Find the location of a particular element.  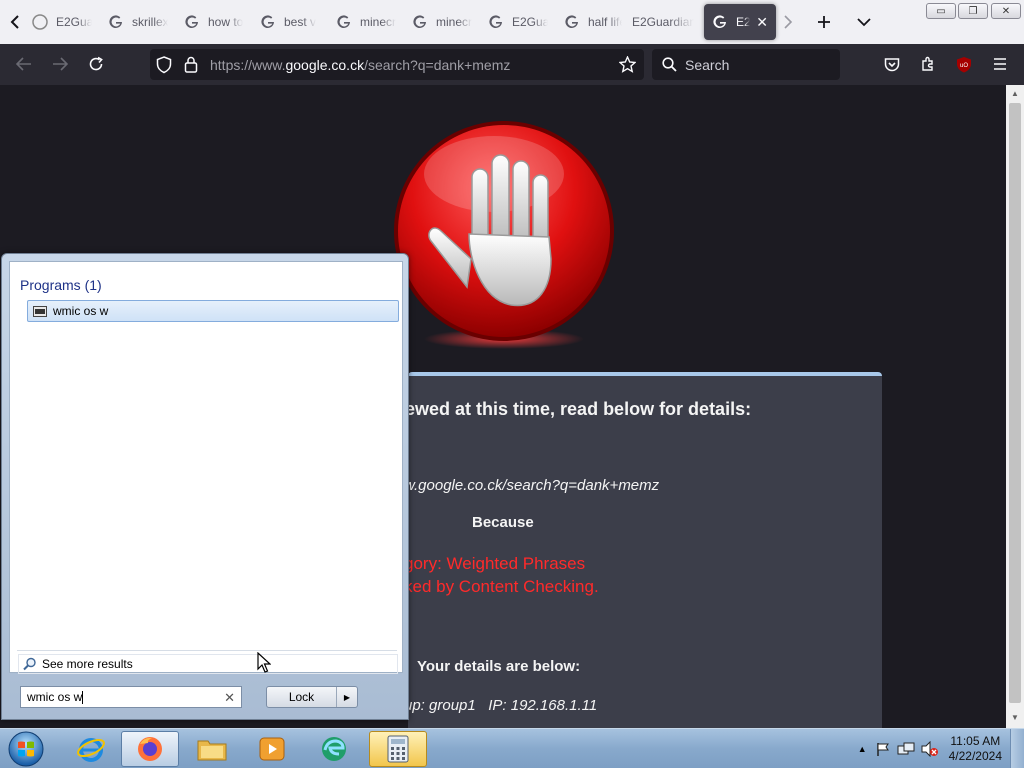

scroll-down-icon: ▼ is located at coordinates (1015, 717).